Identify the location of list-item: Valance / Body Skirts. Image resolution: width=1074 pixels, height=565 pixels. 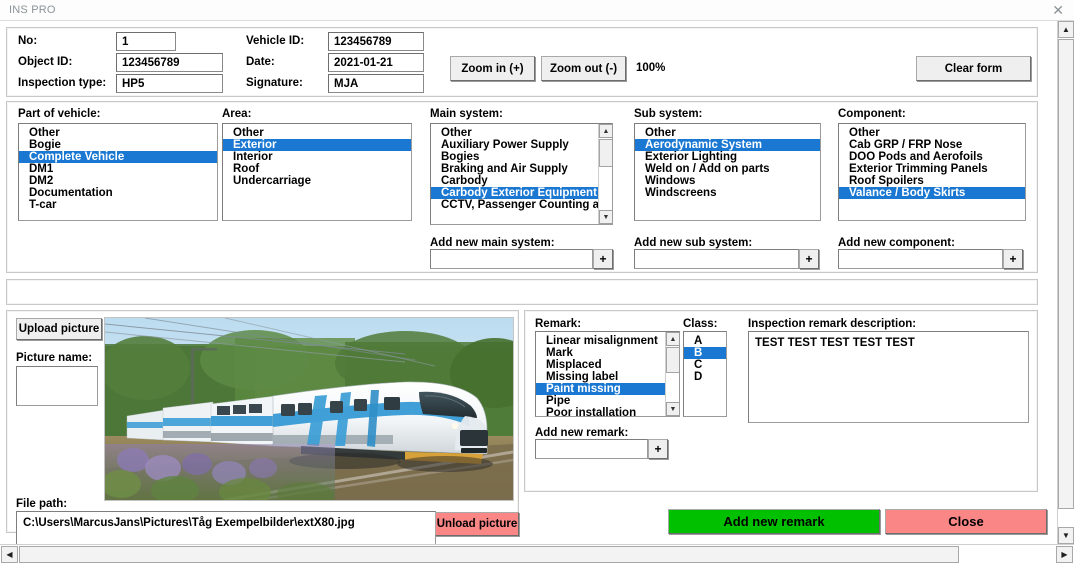
(932, 193).